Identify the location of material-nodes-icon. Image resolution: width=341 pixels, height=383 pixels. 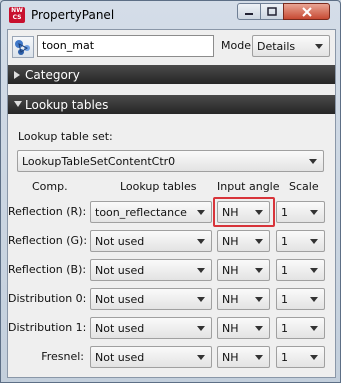
(23, 47).